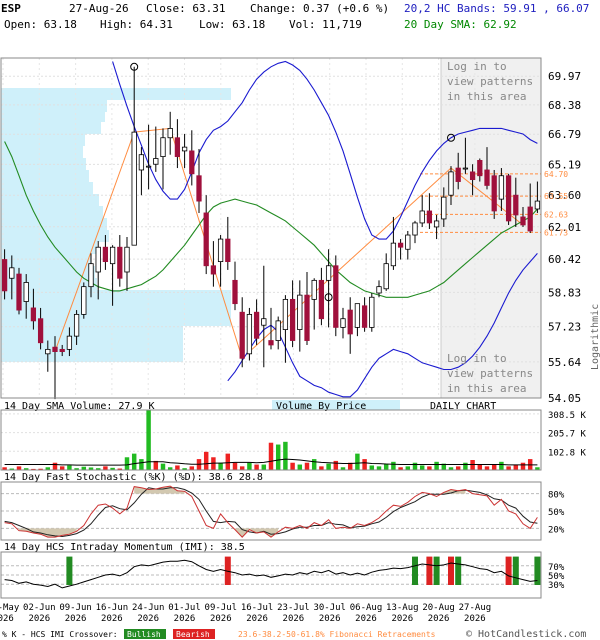 The height and width of the screenshot is (640, 600). What do you see at coordinates (402, 608) in the screenshot?
I see `date-tick-label: 13-Aug` at bounding box center [402, 608].